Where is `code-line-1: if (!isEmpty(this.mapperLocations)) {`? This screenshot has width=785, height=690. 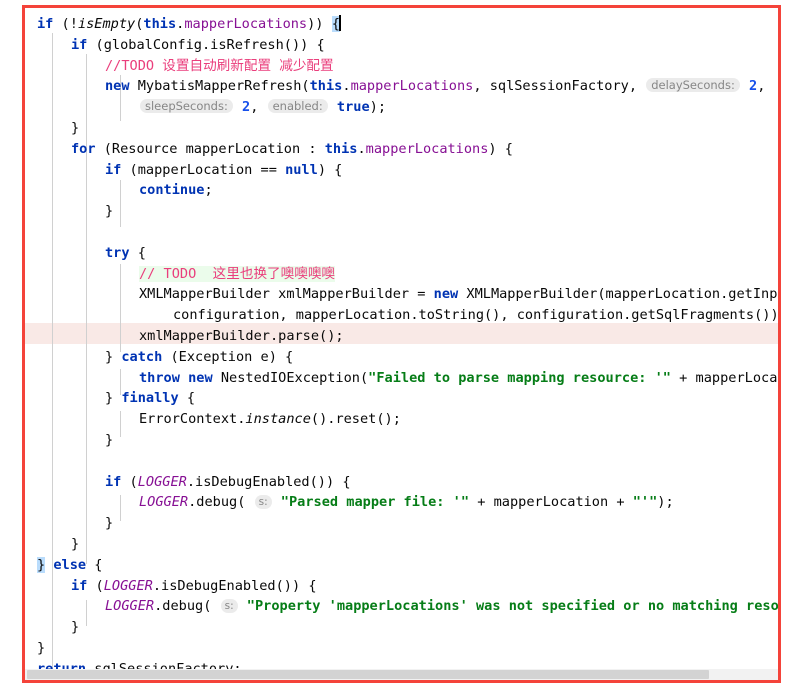 code-line-1: if (!isEmpty(this.mapperLocations)) { is located at coordinates (189, 24).